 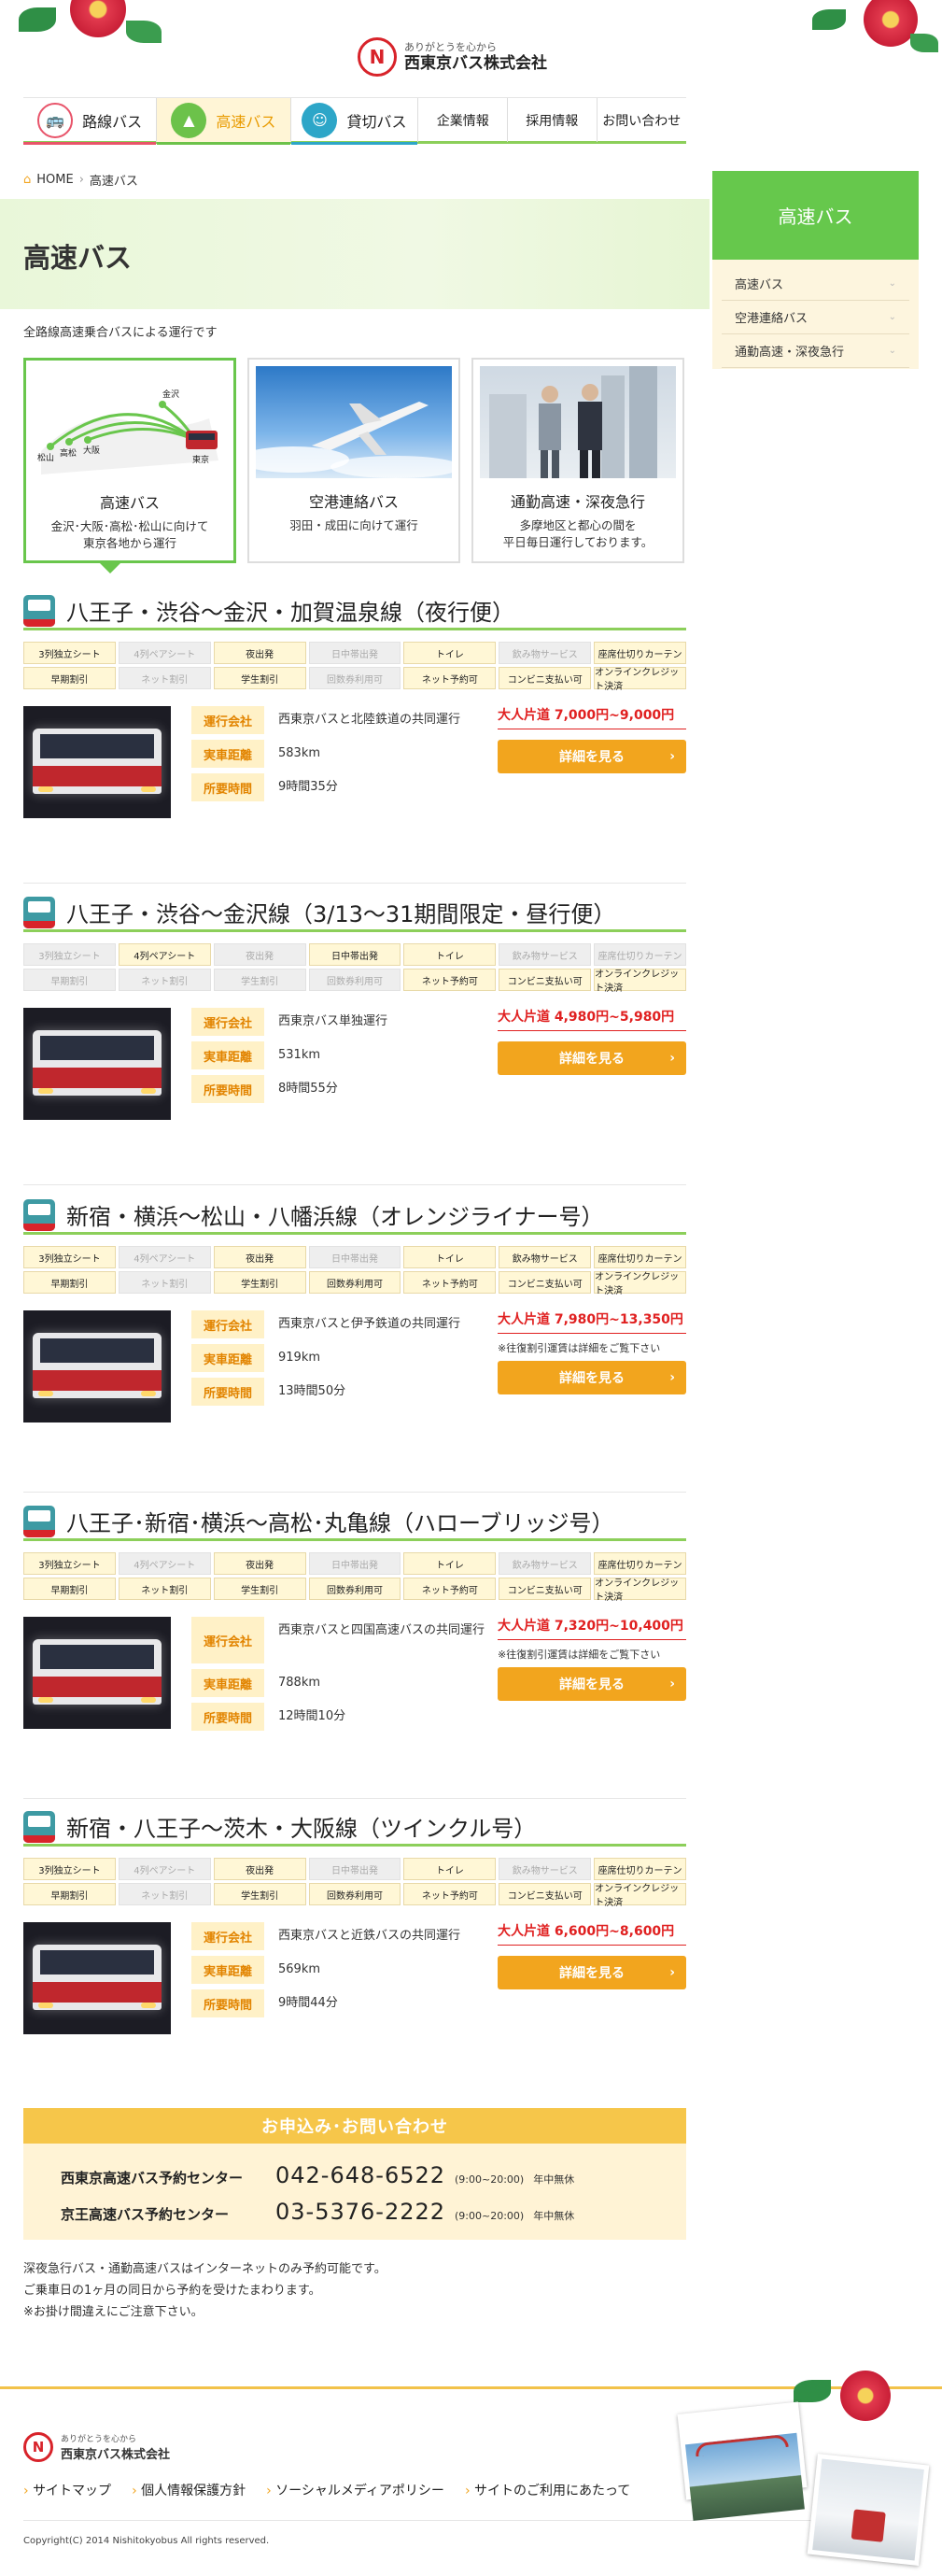 What do you see at coordinates (38, 2447) in the screenshot?
I see `company-logo-mark: N` at bounding box center [38, 2447].